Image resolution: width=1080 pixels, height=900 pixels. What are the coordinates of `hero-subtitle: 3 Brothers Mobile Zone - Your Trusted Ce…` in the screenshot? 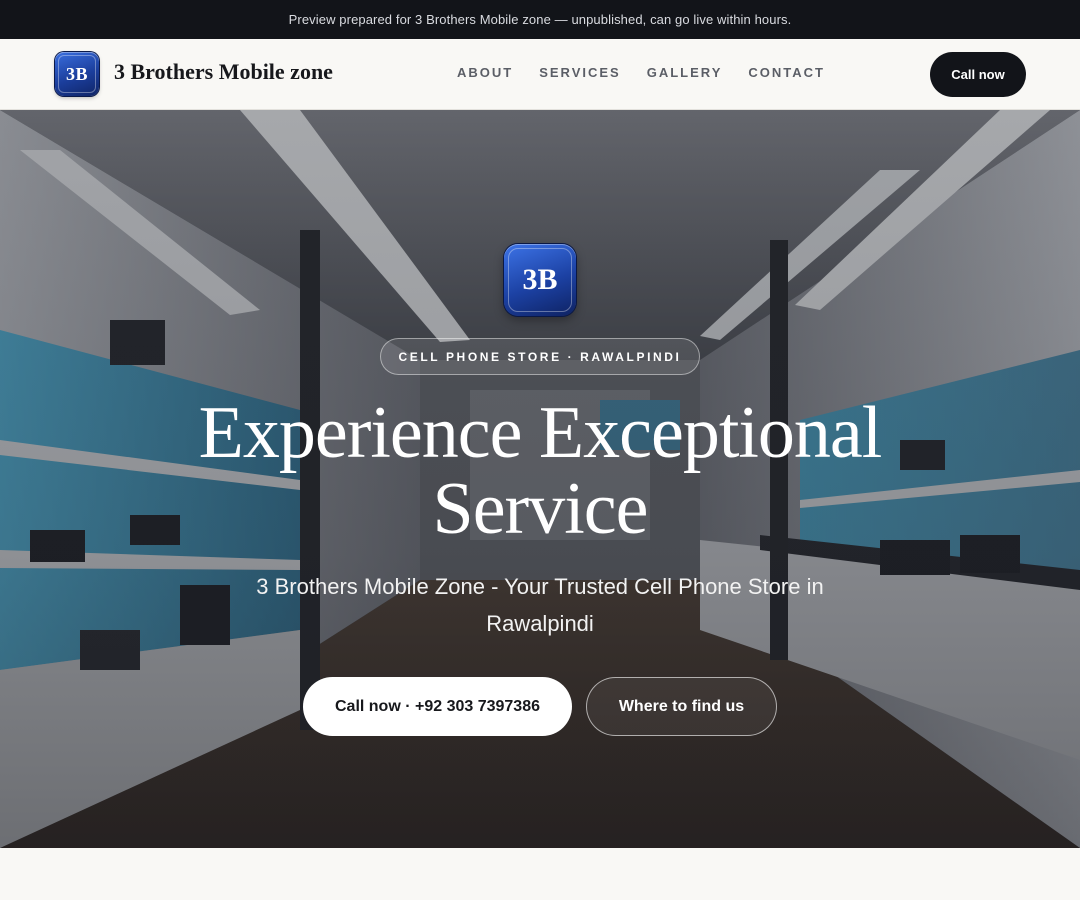 It's located at (540, 605).